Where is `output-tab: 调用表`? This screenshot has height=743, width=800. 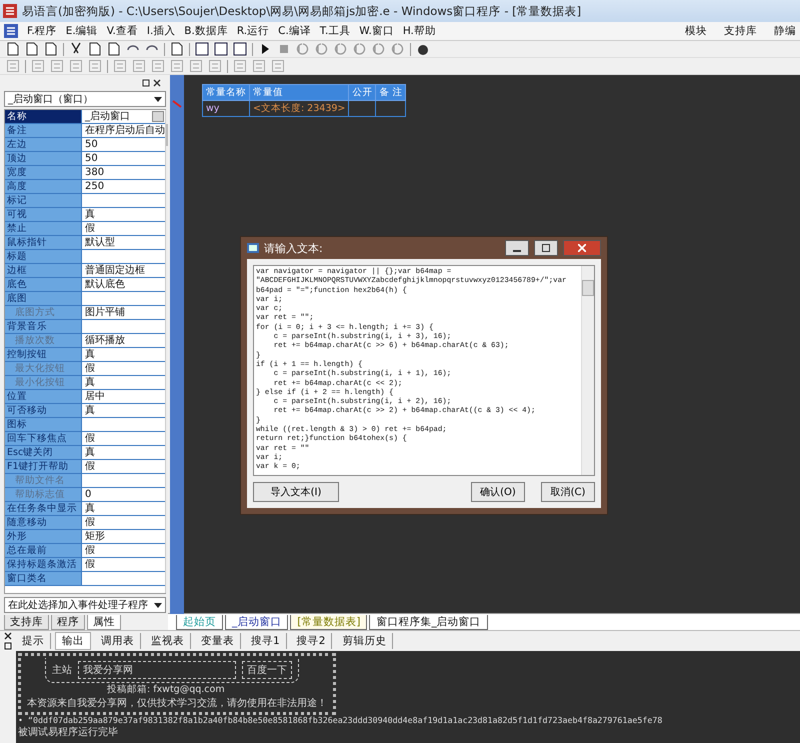
output-tab: 调用表 is located at coordinates (118, 641).